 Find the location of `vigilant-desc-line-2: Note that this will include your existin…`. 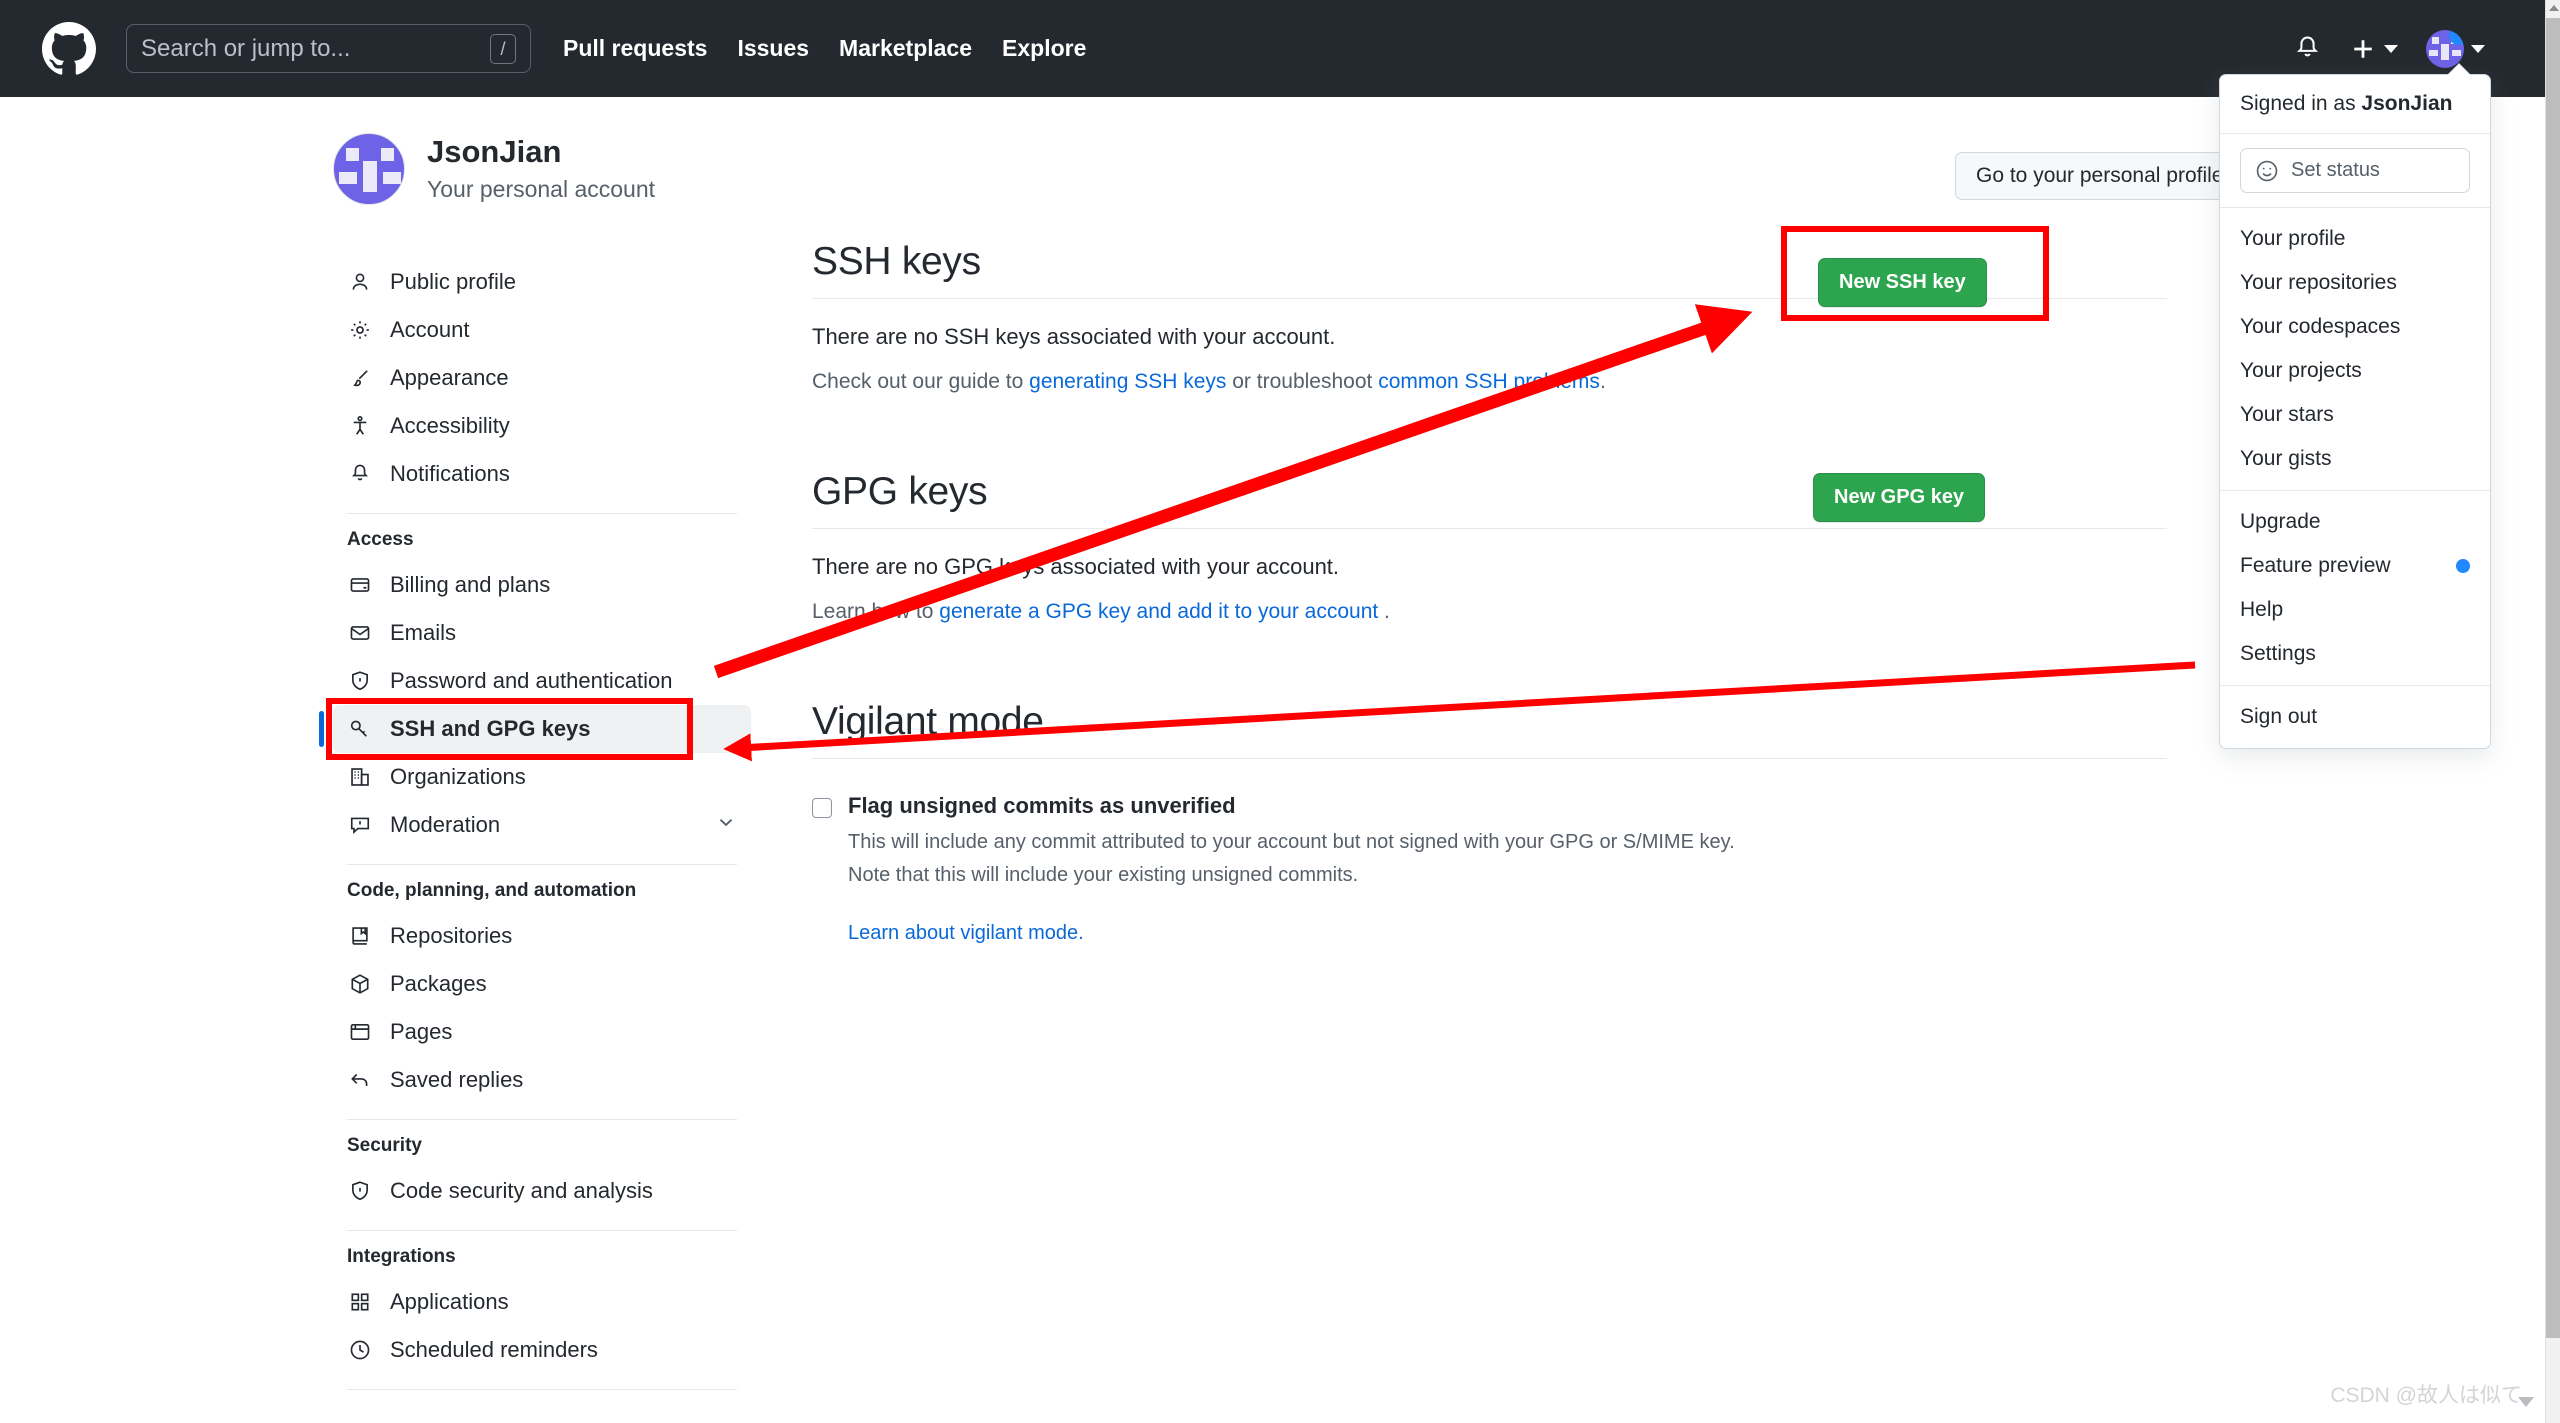

vigilant-desc-line-2: Note that this will include your existin… is located at coordinates (1103, 875).